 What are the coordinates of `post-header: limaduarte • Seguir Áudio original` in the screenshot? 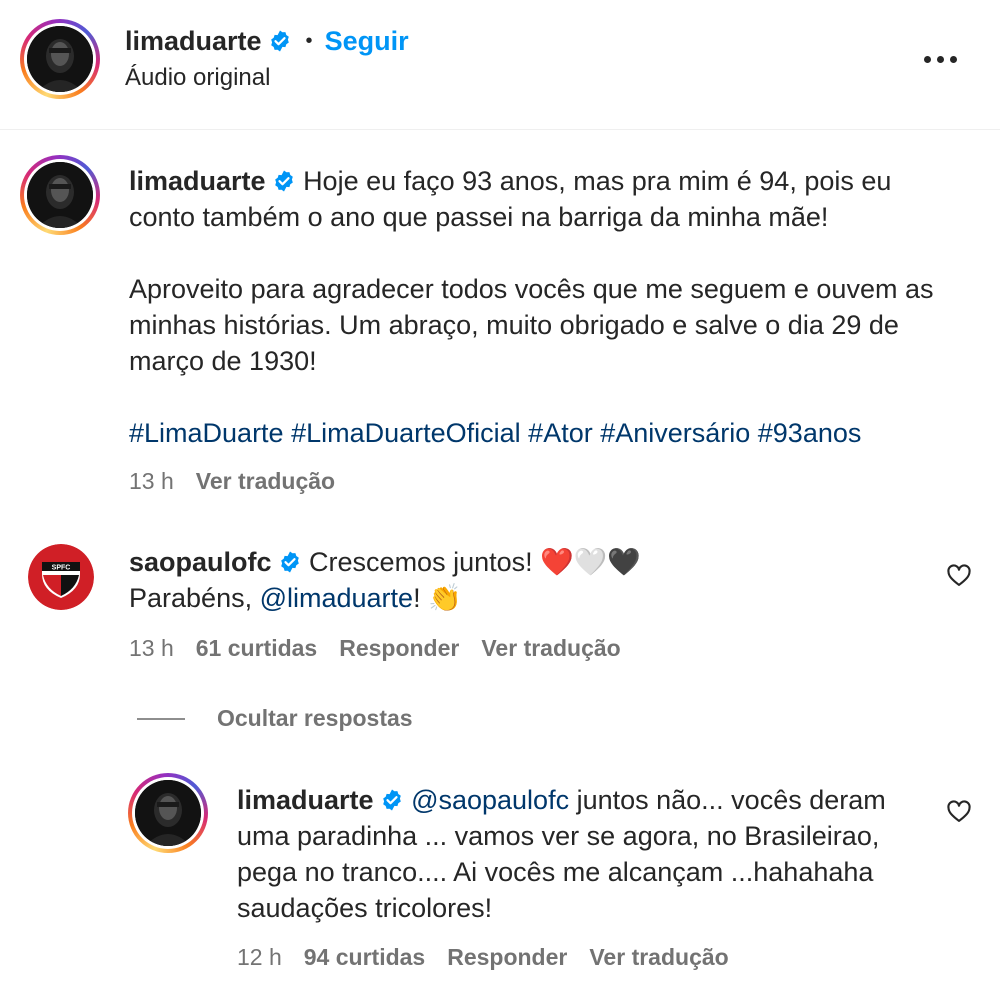 It's located at (500, 65).